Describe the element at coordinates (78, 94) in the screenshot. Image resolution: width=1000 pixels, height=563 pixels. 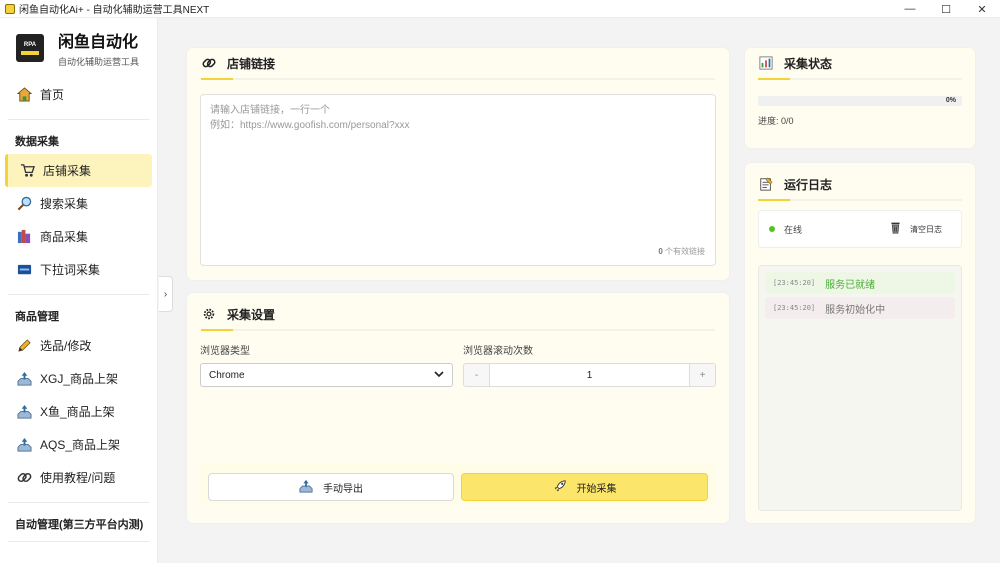
I see `sidebar-item-home: 首页` at that location.